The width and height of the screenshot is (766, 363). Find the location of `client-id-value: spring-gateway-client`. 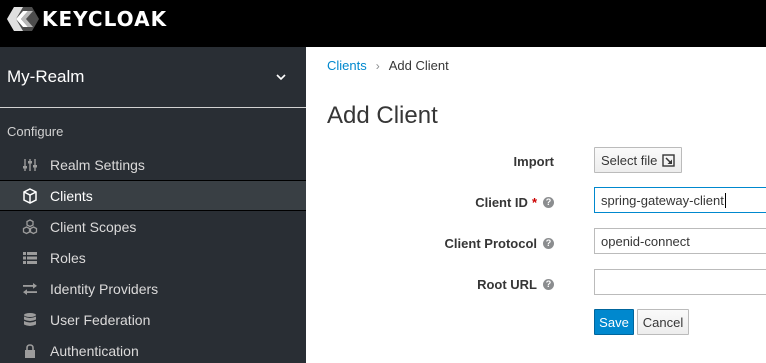

client-id-value: spring-gateway-client is located at coordinates (662, 200).